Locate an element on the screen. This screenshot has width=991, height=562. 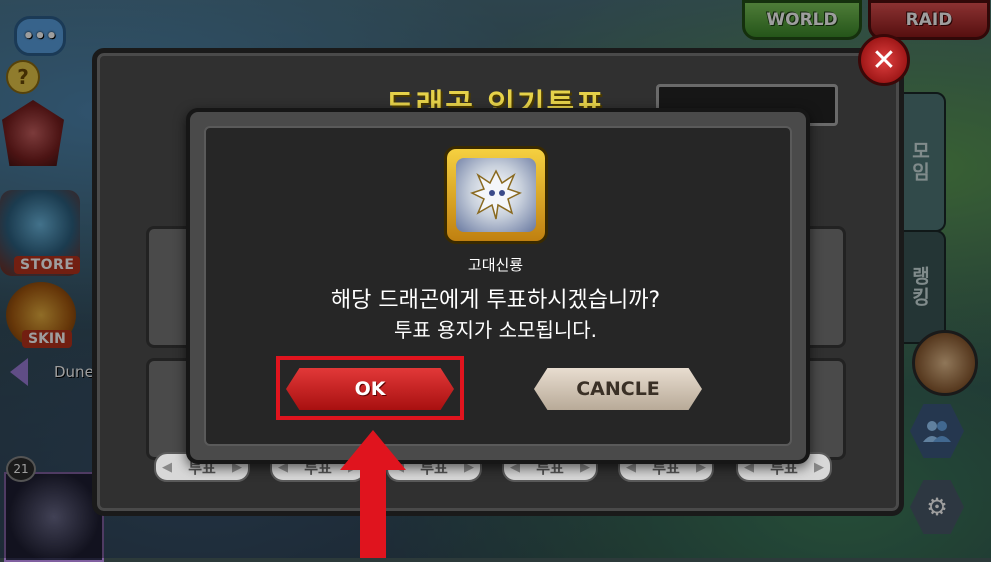
dragon-thumbnail is located at coordinates (496, 195).